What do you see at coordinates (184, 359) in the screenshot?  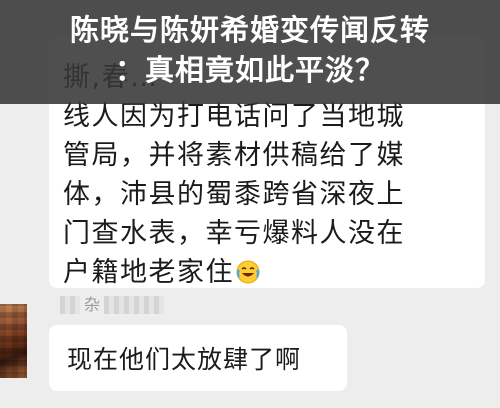 I see `message-text: 现在他们太放肆了啊` at bounding box center [184, 359].